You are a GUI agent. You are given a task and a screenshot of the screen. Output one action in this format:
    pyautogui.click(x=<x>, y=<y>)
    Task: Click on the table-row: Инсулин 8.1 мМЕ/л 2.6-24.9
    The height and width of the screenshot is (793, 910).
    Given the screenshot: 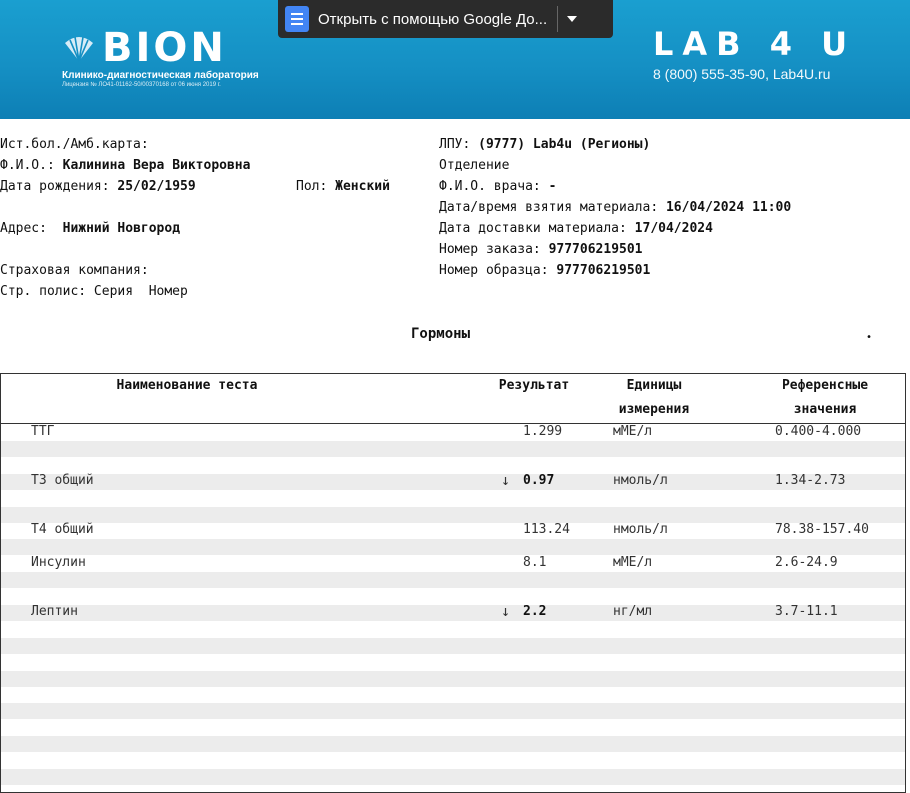 What is the action you would take?
    pyautogui.click(x=453, y=562)
    